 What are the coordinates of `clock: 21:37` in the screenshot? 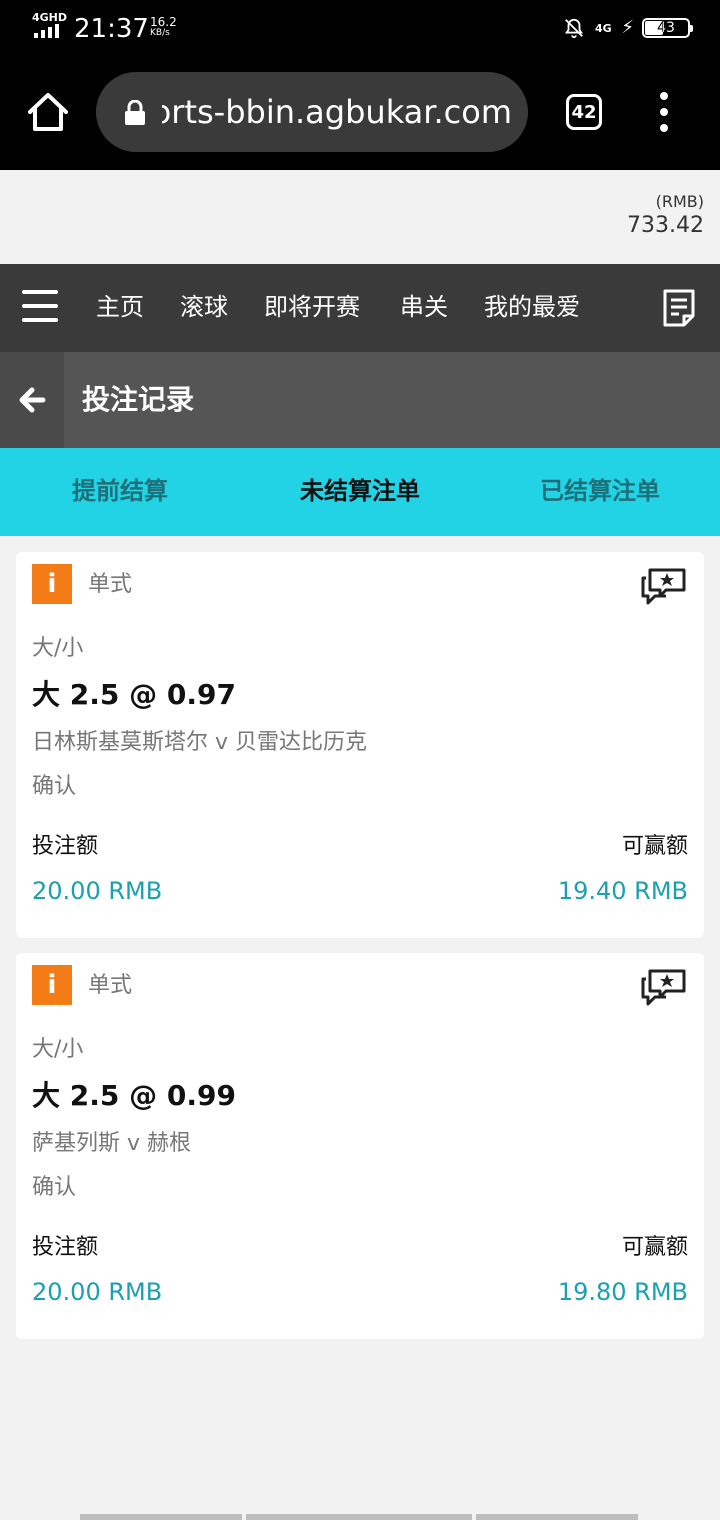 It's located at (111, 29).